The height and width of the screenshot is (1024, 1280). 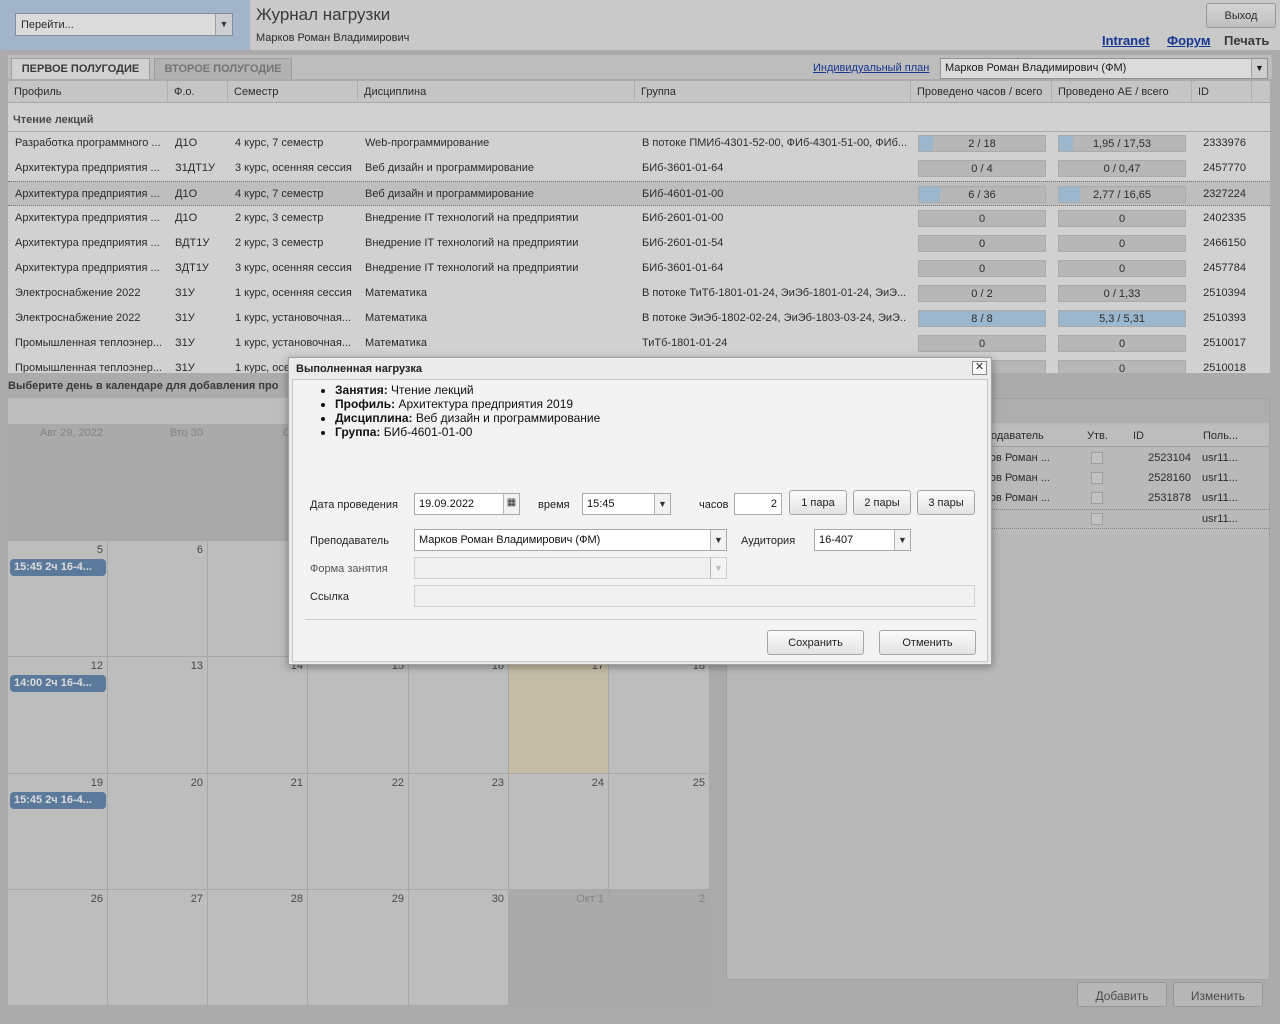 What do you see at coordinates (365, 404) in the screenshot?
I see `info-key: Профиль:` at bounding box center [365, 404].